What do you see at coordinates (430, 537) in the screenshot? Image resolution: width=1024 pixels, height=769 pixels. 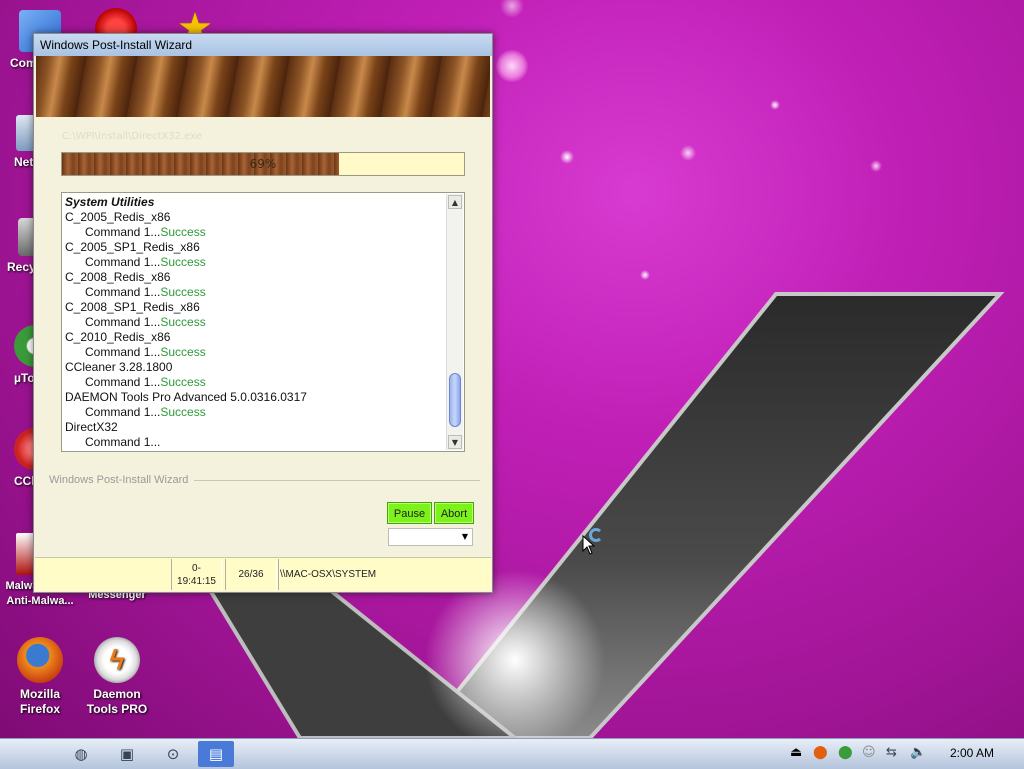 I see `options-dropdown: ▼` at bounding box center [430, 537].